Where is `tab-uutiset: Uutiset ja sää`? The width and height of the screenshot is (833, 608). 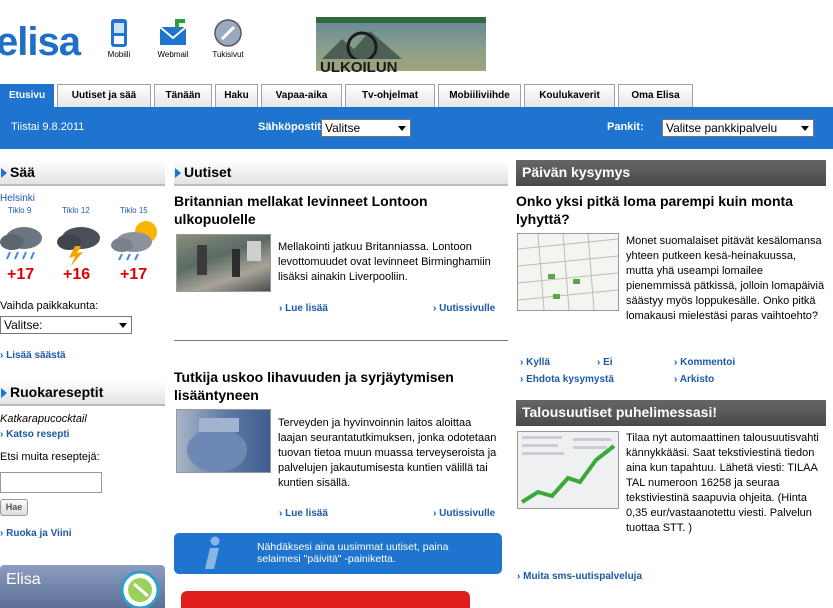
tab-uutiset: Uutiset ja sää is located at coordinates (104, 95).